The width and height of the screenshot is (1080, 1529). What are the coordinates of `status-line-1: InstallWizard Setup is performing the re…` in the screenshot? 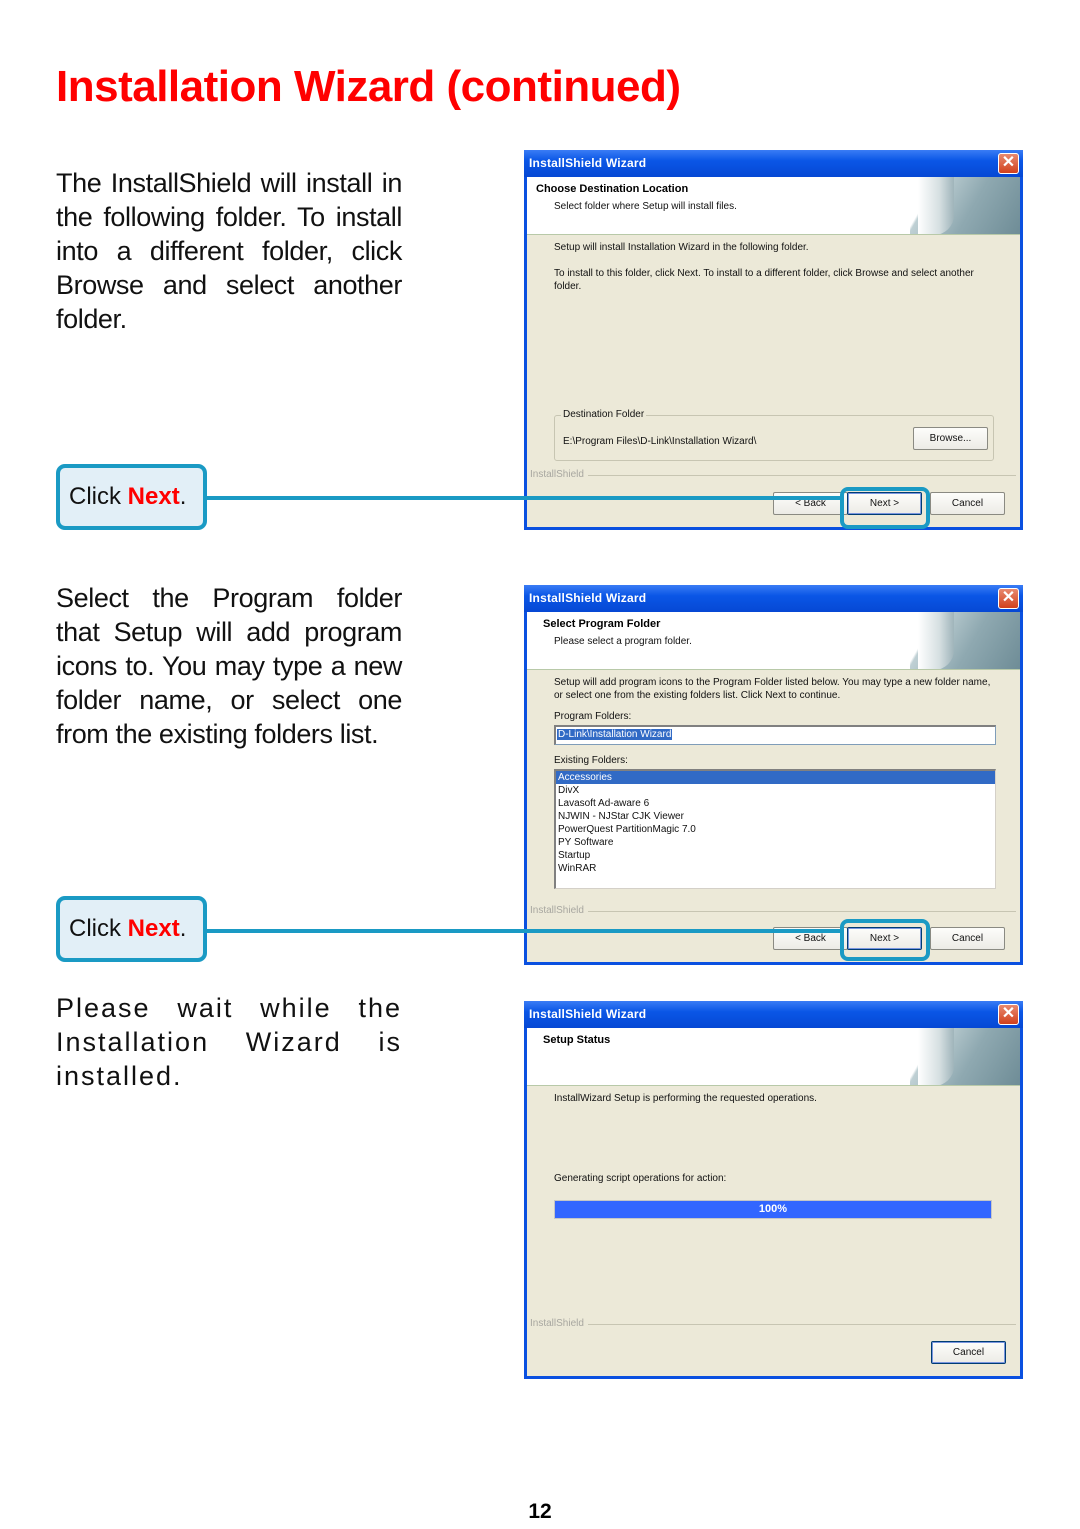 It's located at (685, 1098).